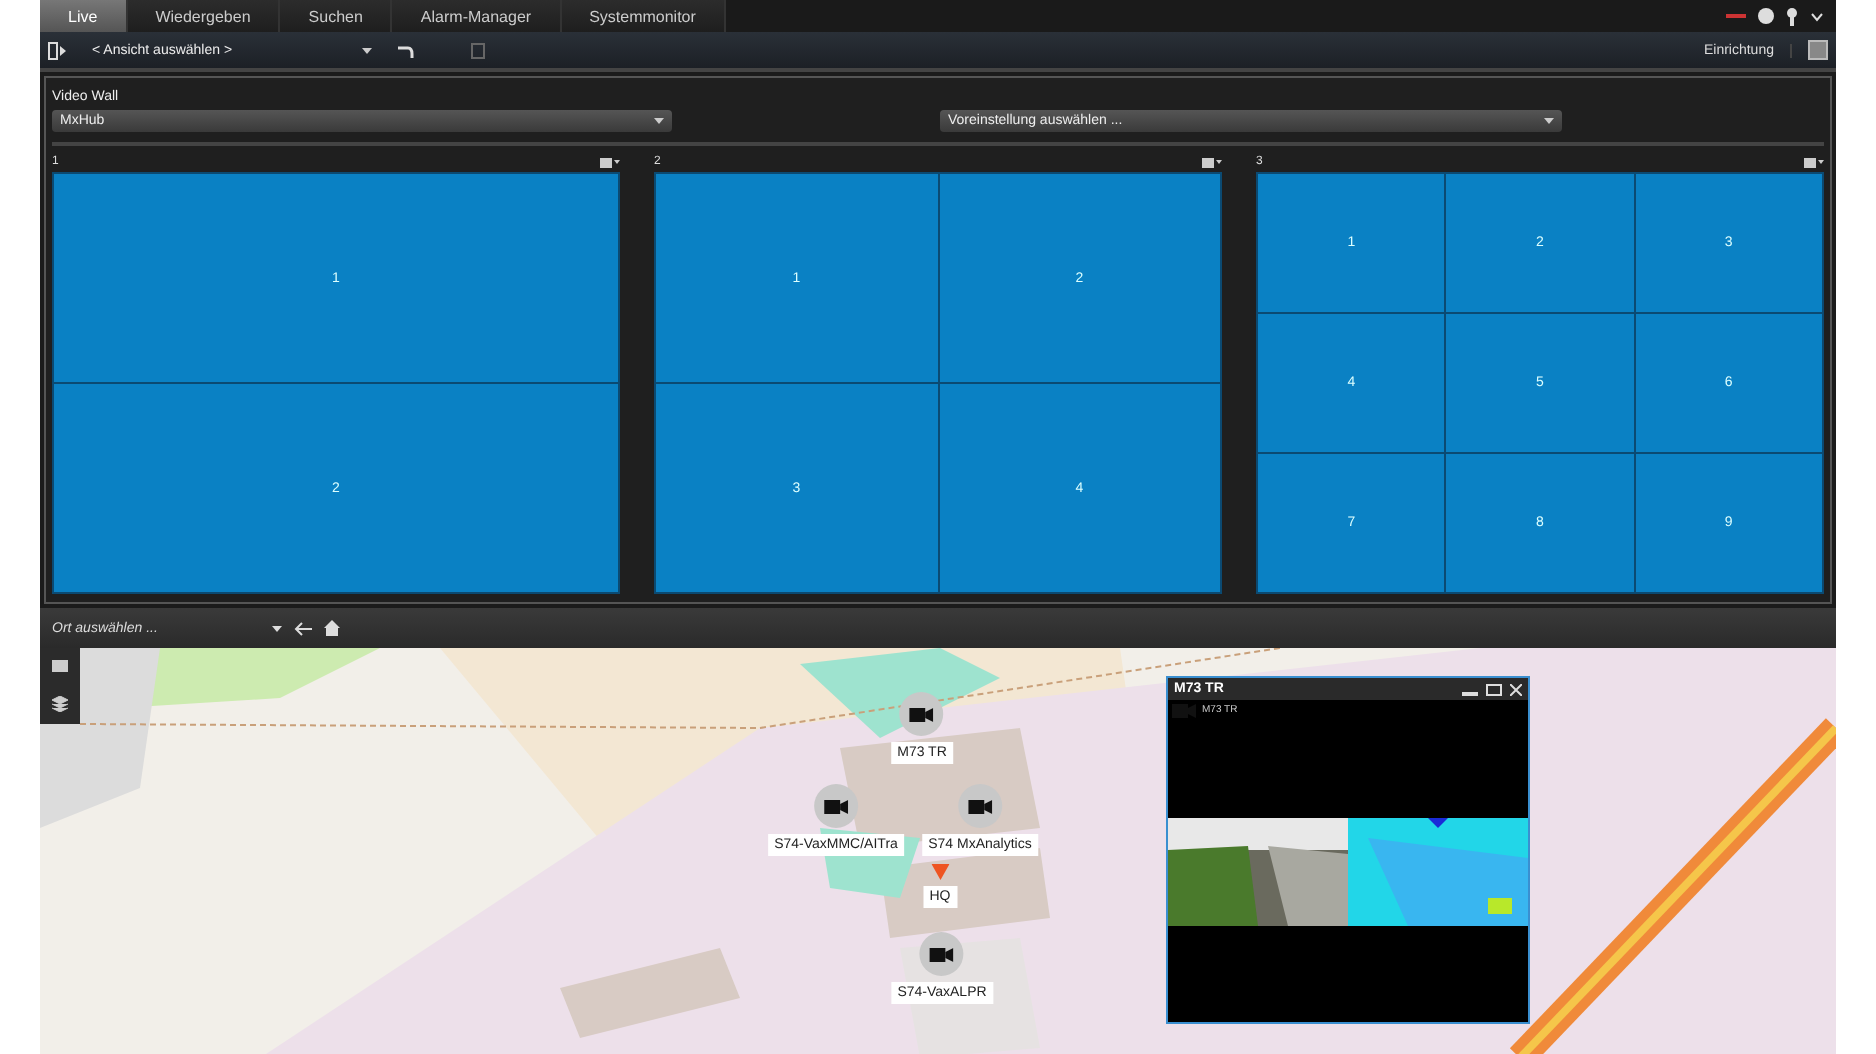 Image resolution: width=1876 pixels, height=1054 pixels. What do you see at coordinates (84, 16) in the screenshot?
I see `tab: Live` at bounding box center [84, 16].